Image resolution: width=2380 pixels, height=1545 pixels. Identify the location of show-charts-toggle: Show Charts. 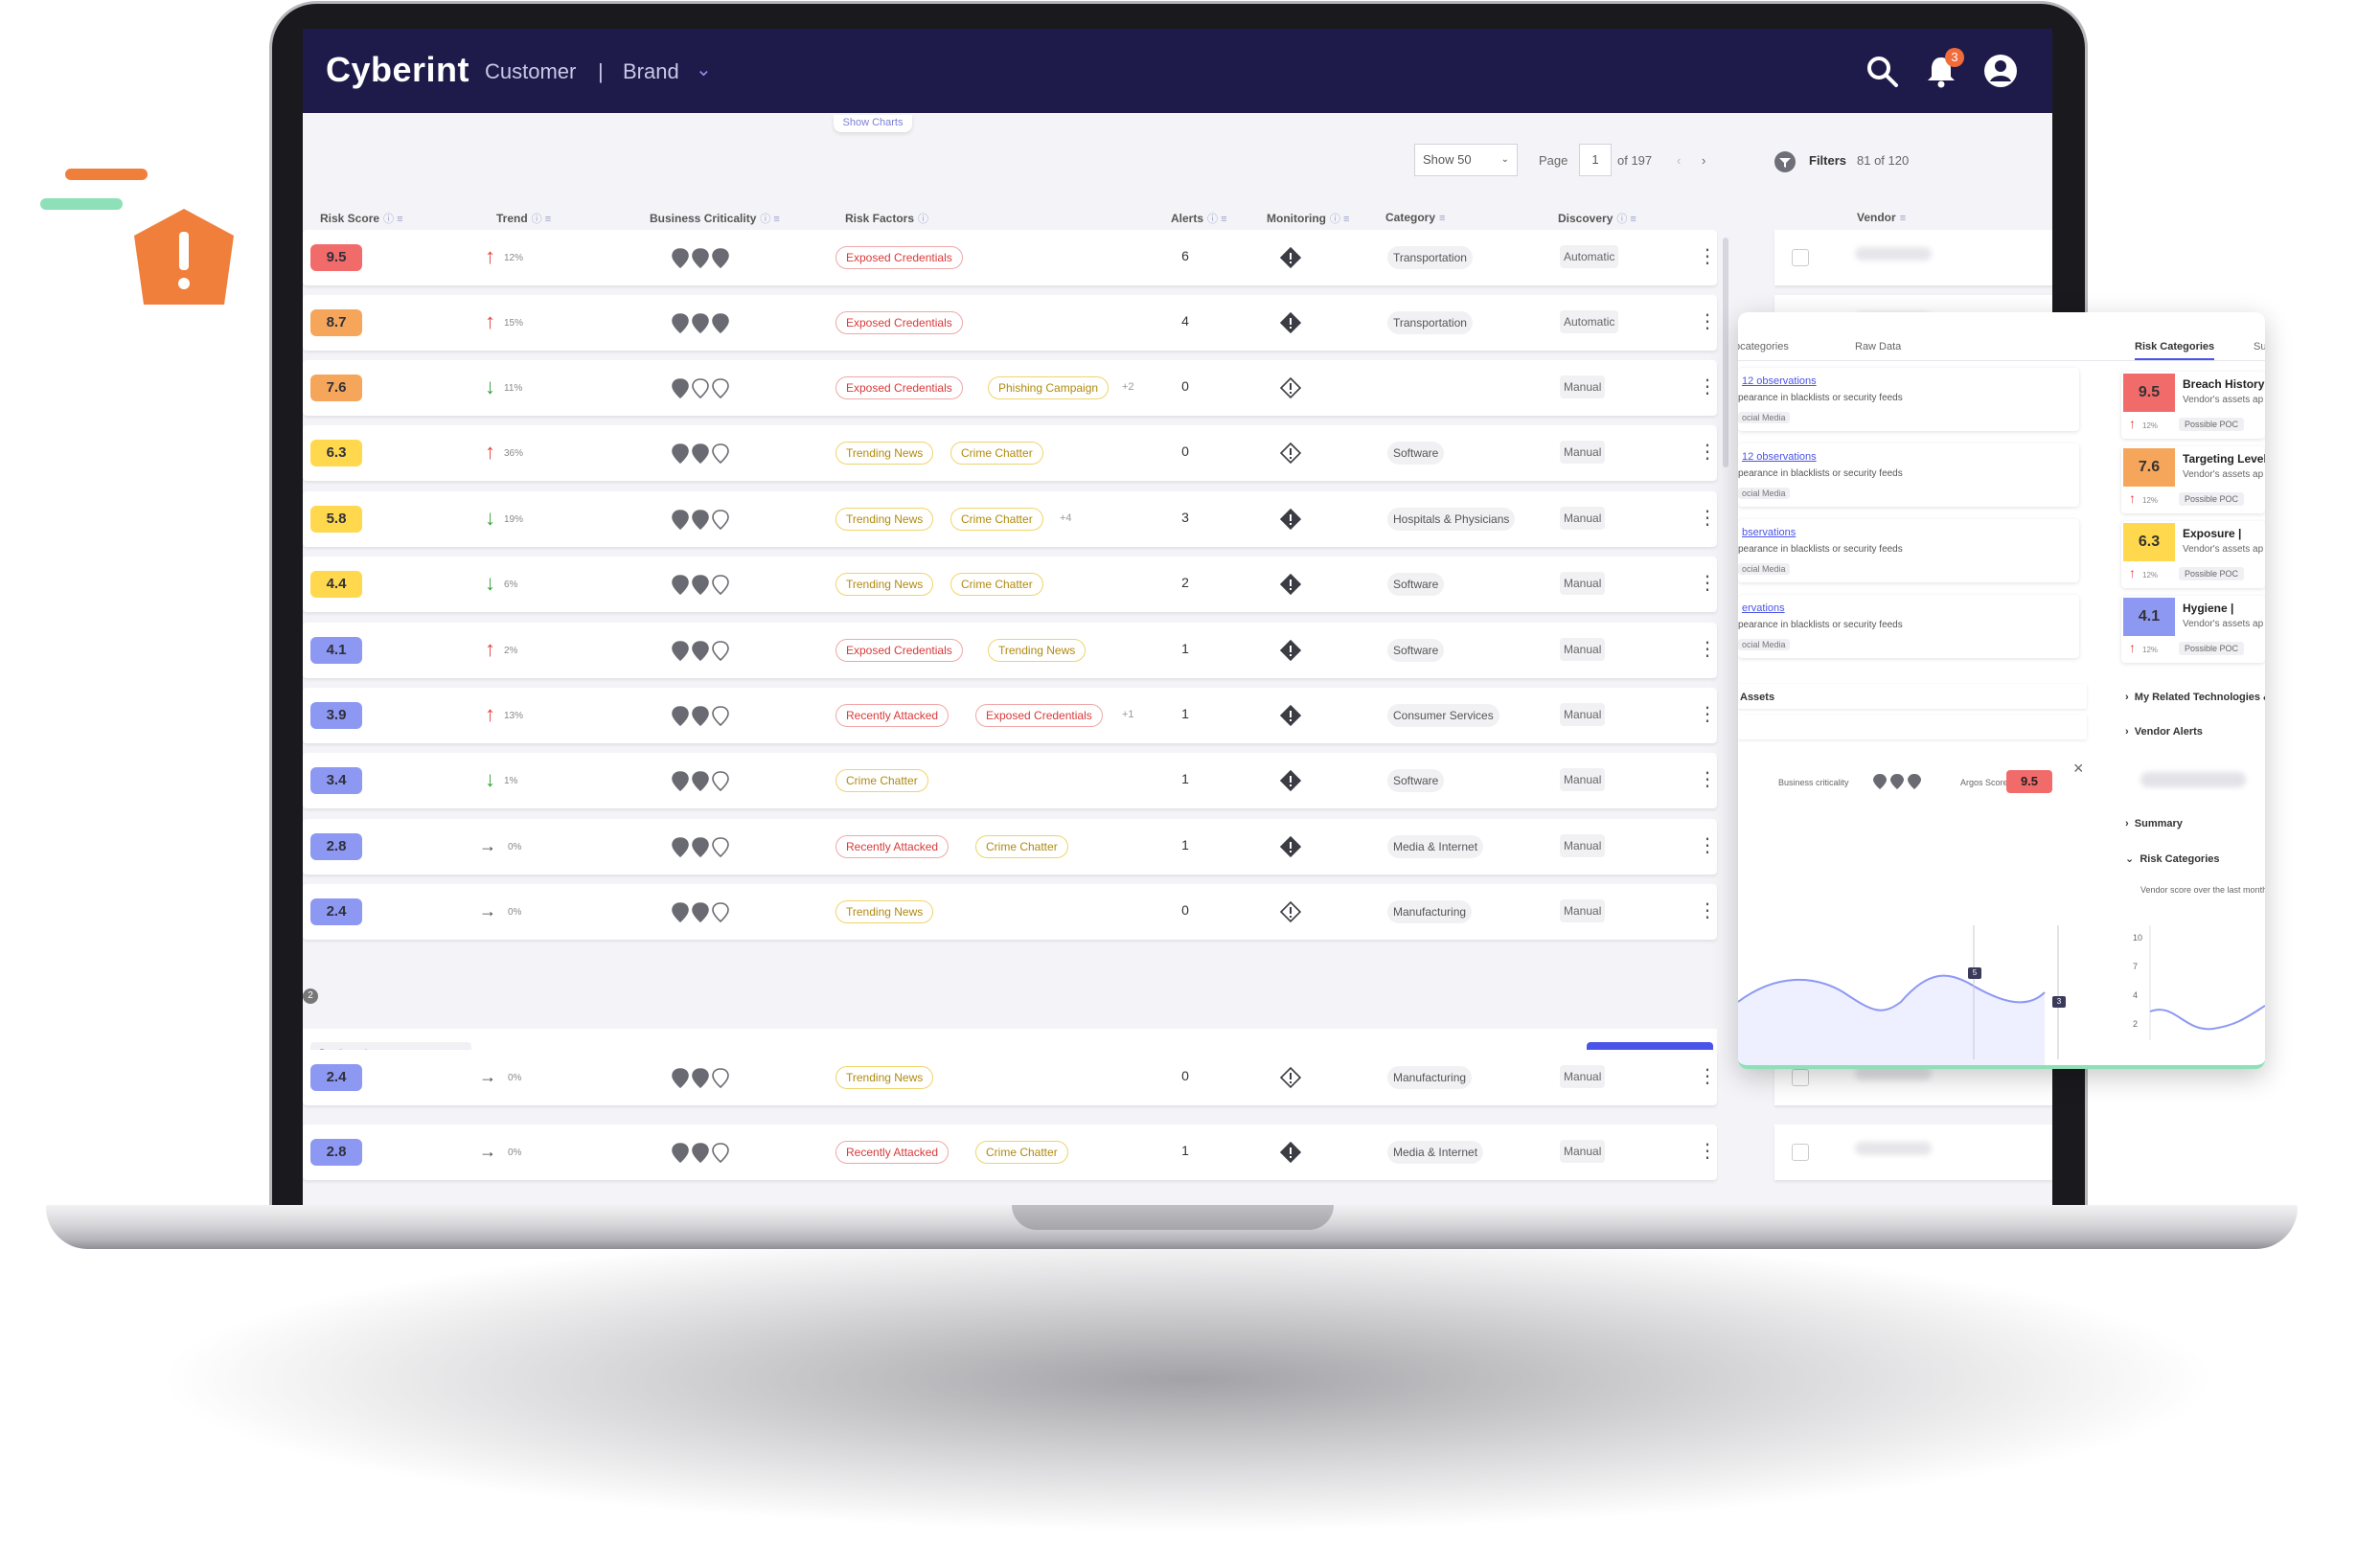
(873, 123).